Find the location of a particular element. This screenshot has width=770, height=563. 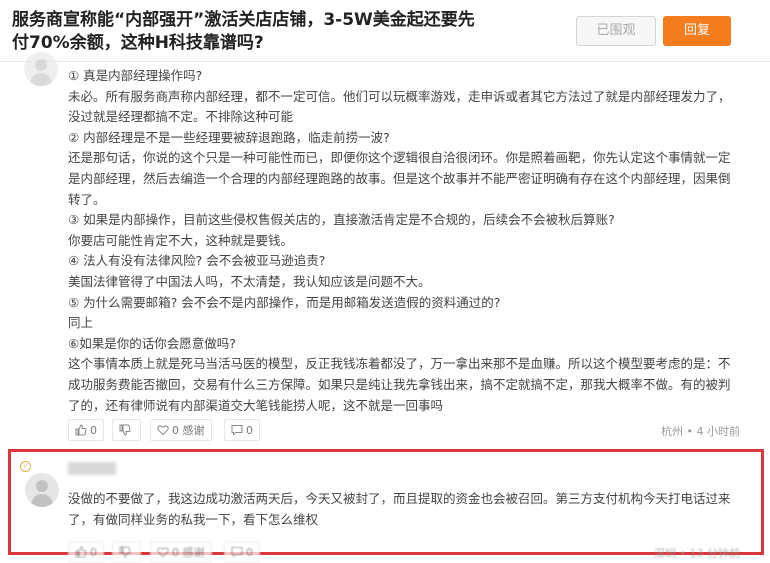

comment-line: 了的，还有律师说有内部渠道交大笔钱能捞人呢，这不就是一回事吗 is located at coordinates (256, 405).